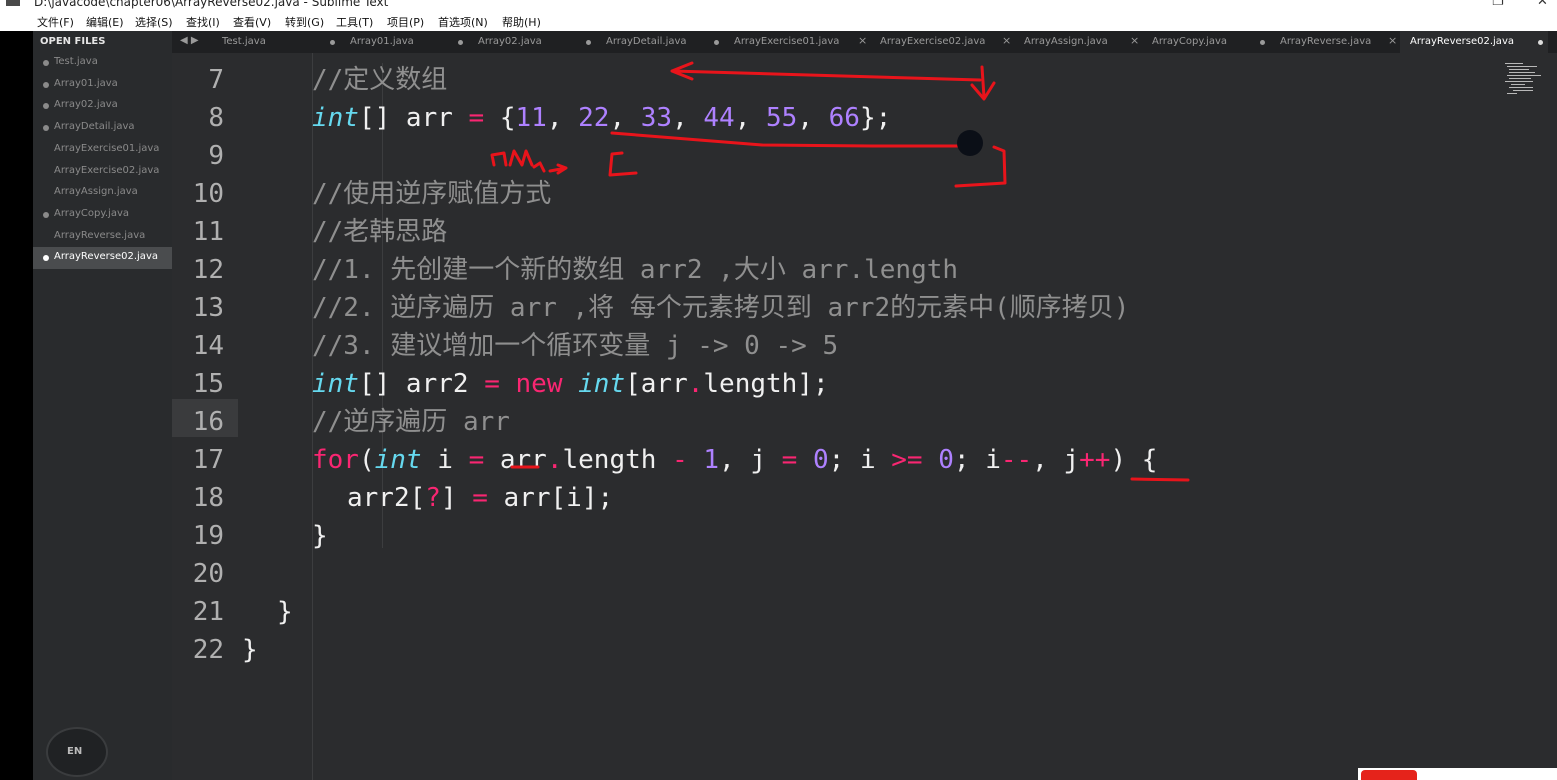 The width and height of the screenshot is (1557, 780). I want to click on sidebar-file-item: ArrayExercise01.java, so click(102, 150).